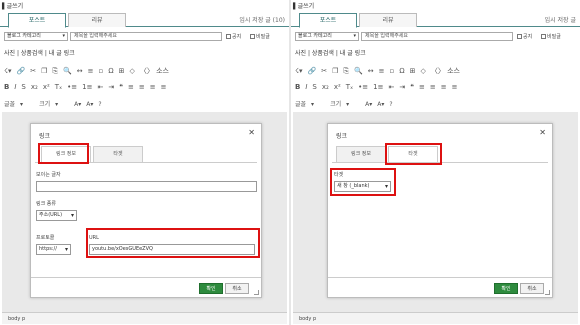 This screenshot has width=580, height=325. Describe the element at coordinates (304, 6) in the screenshot. I see `window-title: ▌글쓰기` at that location.